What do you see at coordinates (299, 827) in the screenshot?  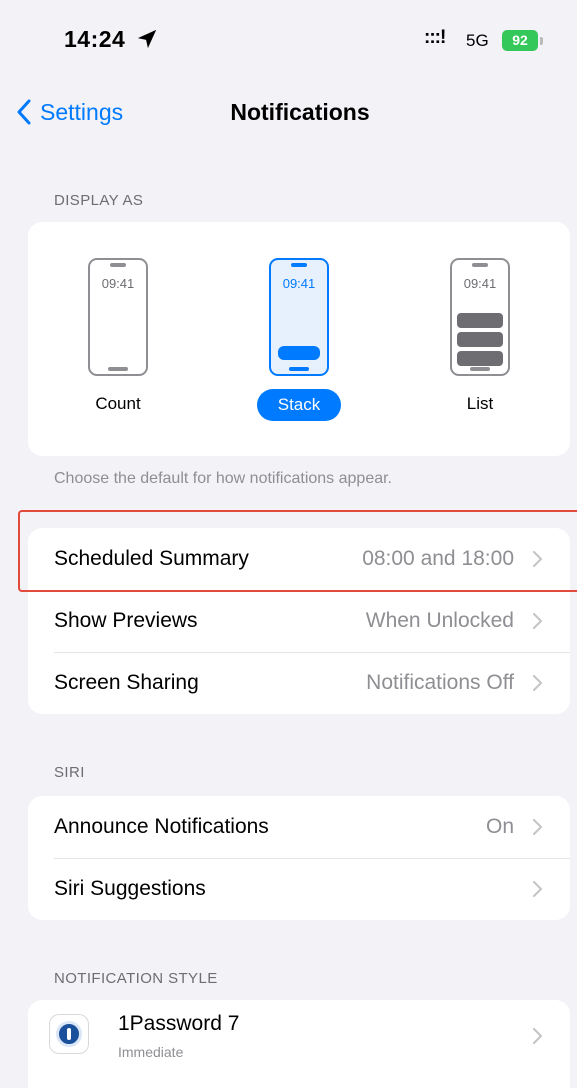 I see `announce-notifications-row: Announce Notifications On` at bounding box center [299, 827].